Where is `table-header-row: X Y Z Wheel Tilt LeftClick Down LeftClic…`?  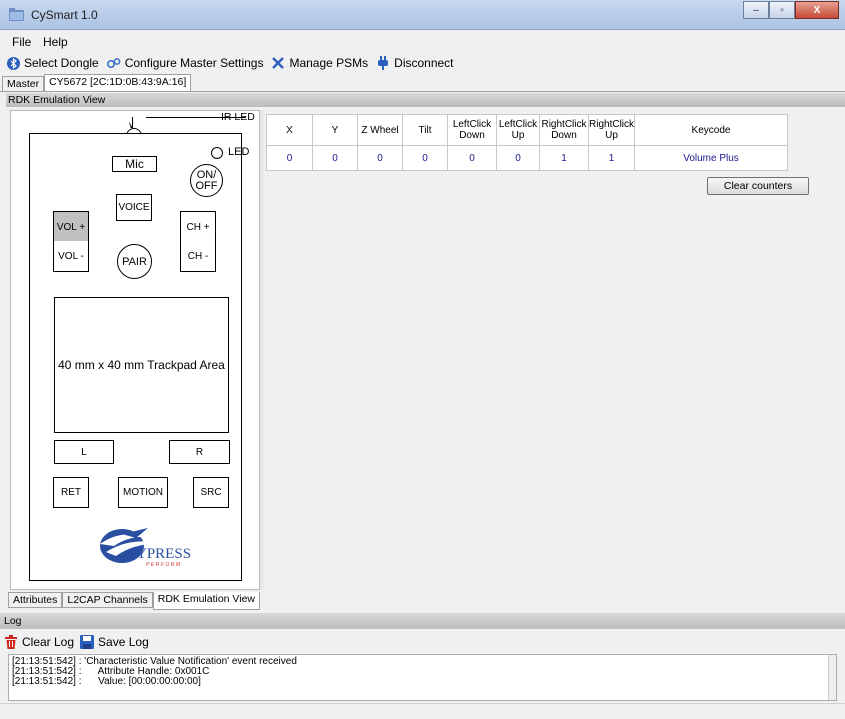
table-header-row: X Y Z Wheel Tilt LeftClick Down LeftClic… is located at coordinates (527, 130).